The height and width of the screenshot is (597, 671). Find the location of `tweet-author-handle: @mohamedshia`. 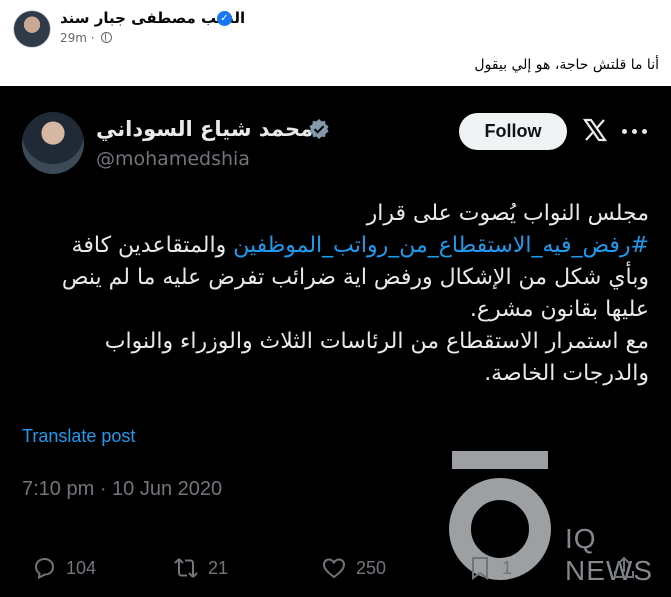

tweet-author-handle: @mohamedshia is located at coordinates (173, 159).